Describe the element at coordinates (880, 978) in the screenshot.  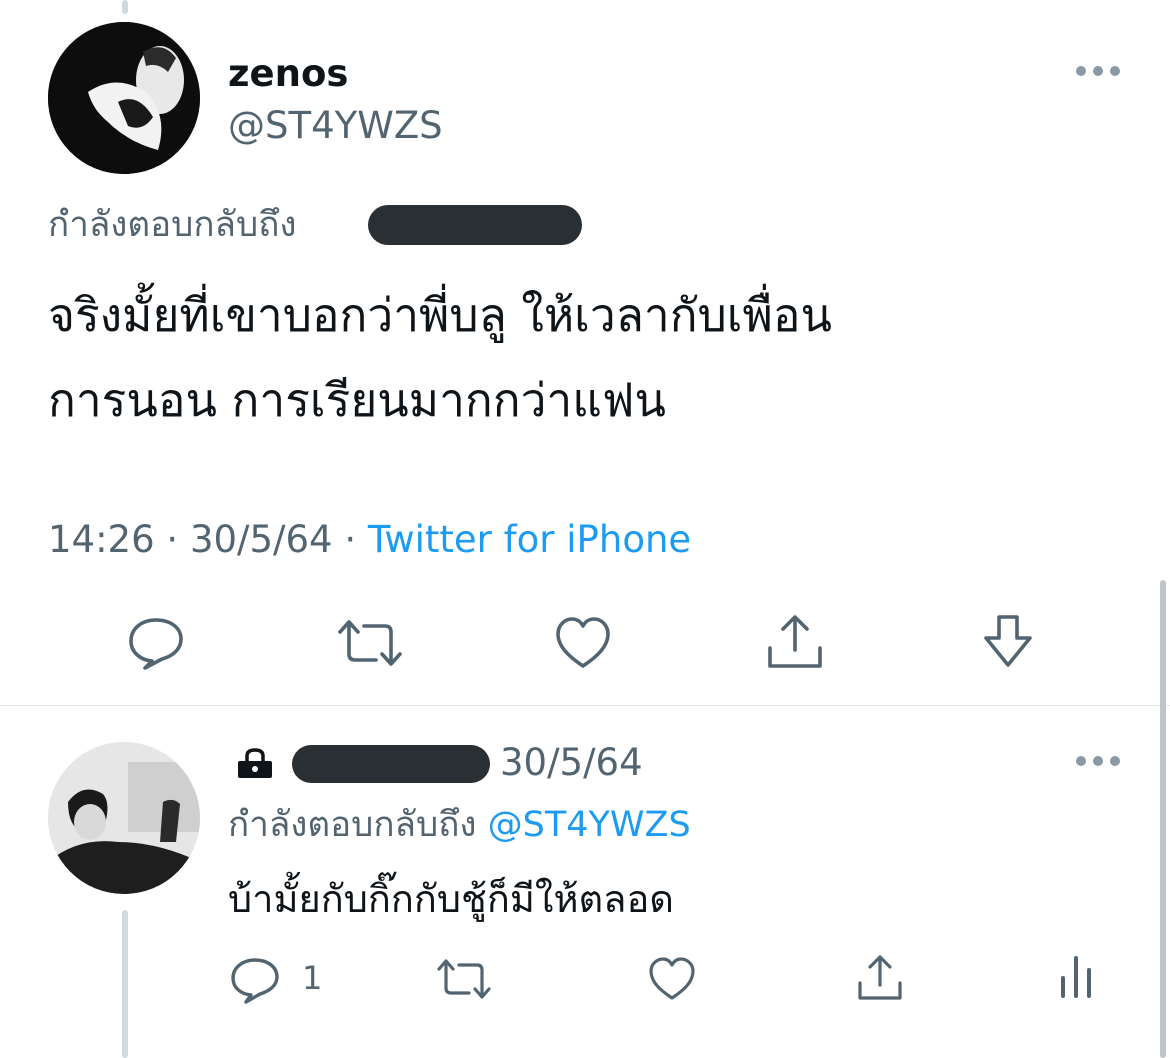
I see `reply-share-icon` at that location.